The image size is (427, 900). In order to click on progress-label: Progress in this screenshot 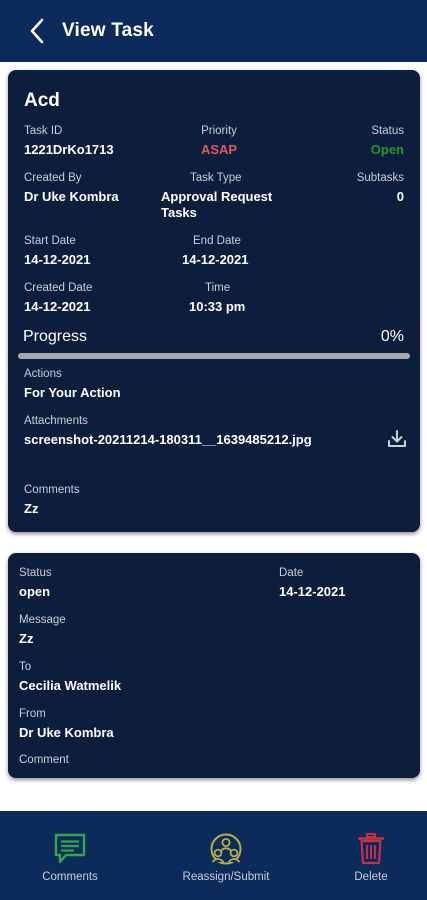, I will do `click(55, 336)`.